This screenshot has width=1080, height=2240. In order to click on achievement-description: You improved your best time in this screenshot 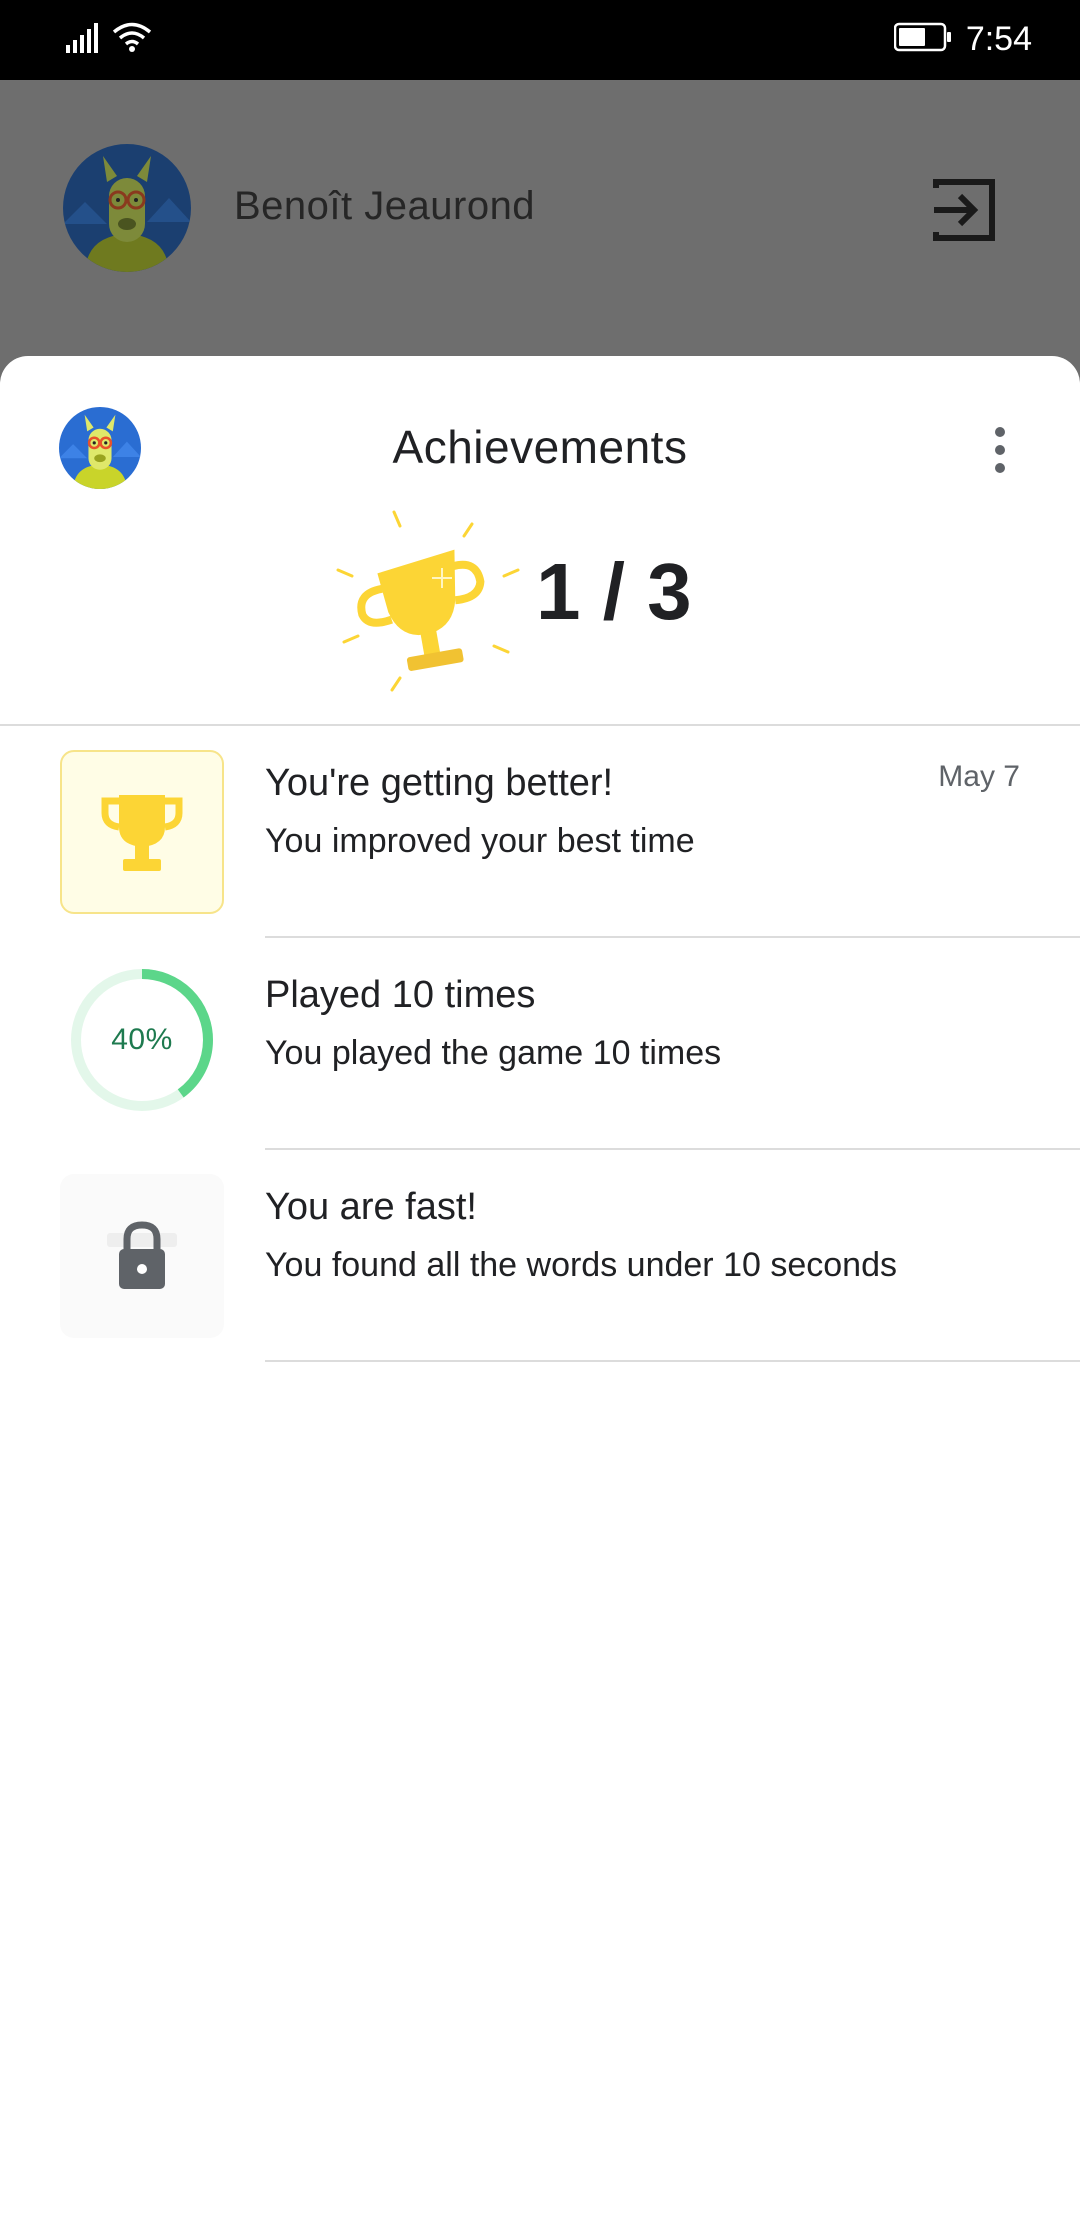, I will do `click(480, 841)`.